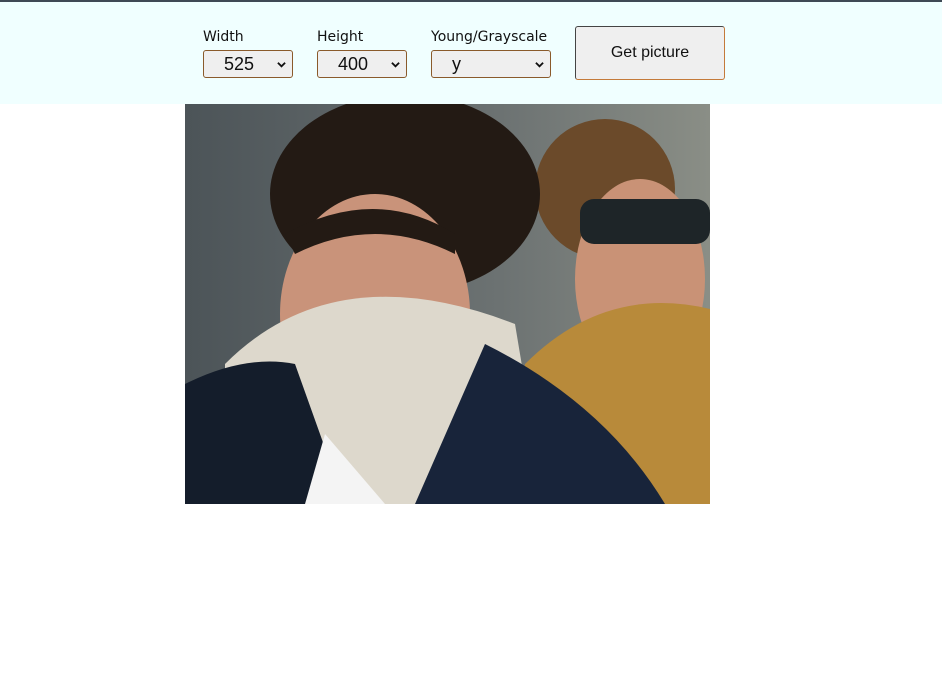  What do you see at coordinates (353, 64) in the screenshot?
I see `height-select-value: 400` at bounding box center [353, 64].